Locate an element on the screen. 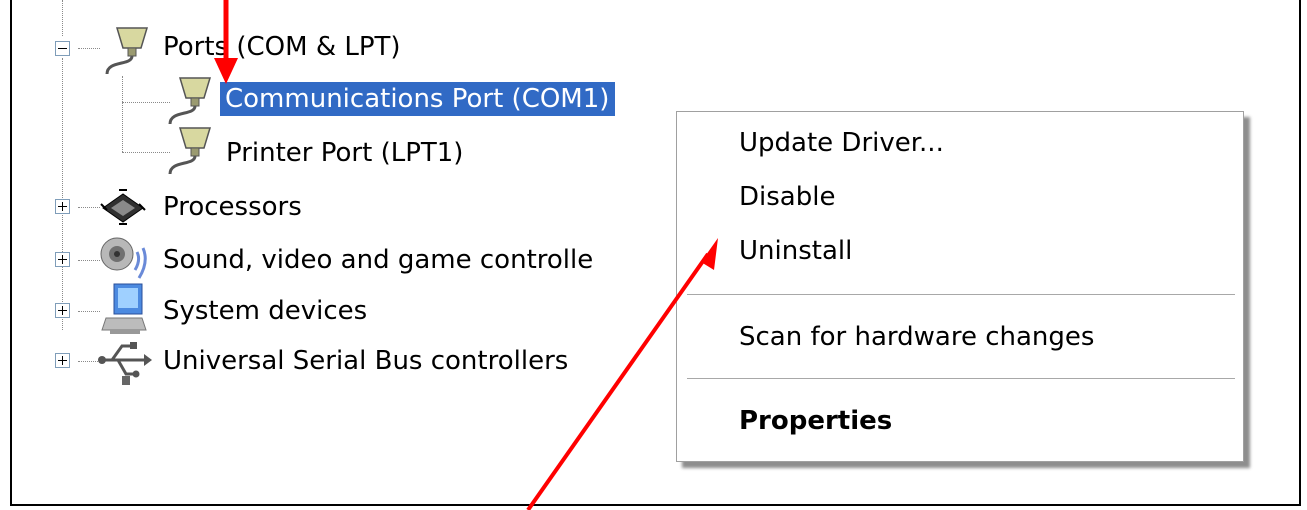 The height and width of the screenshot is (510, 1307). annotation-arrow-disable is located at coordinates (622, 374).